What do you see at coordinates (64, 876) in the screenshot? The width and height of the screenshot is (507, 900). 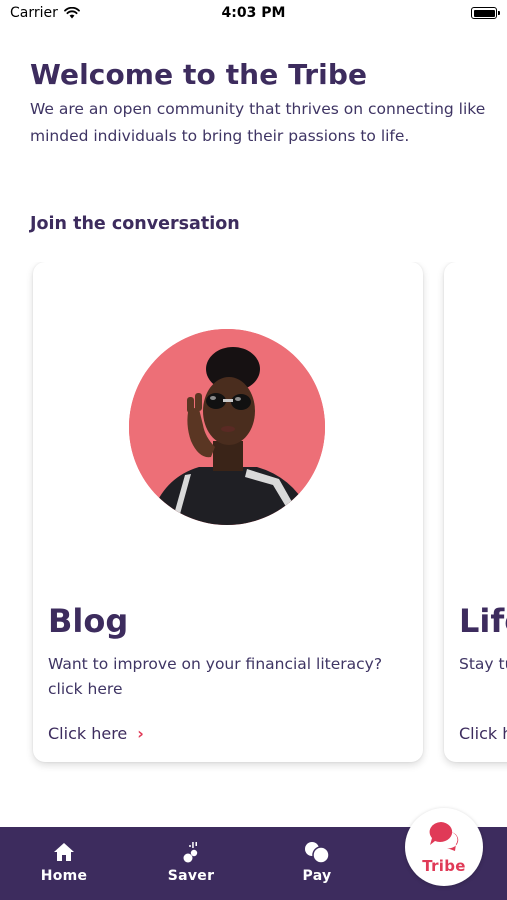 I see `tab-home-label: Home` at bounding box center [64, 876].